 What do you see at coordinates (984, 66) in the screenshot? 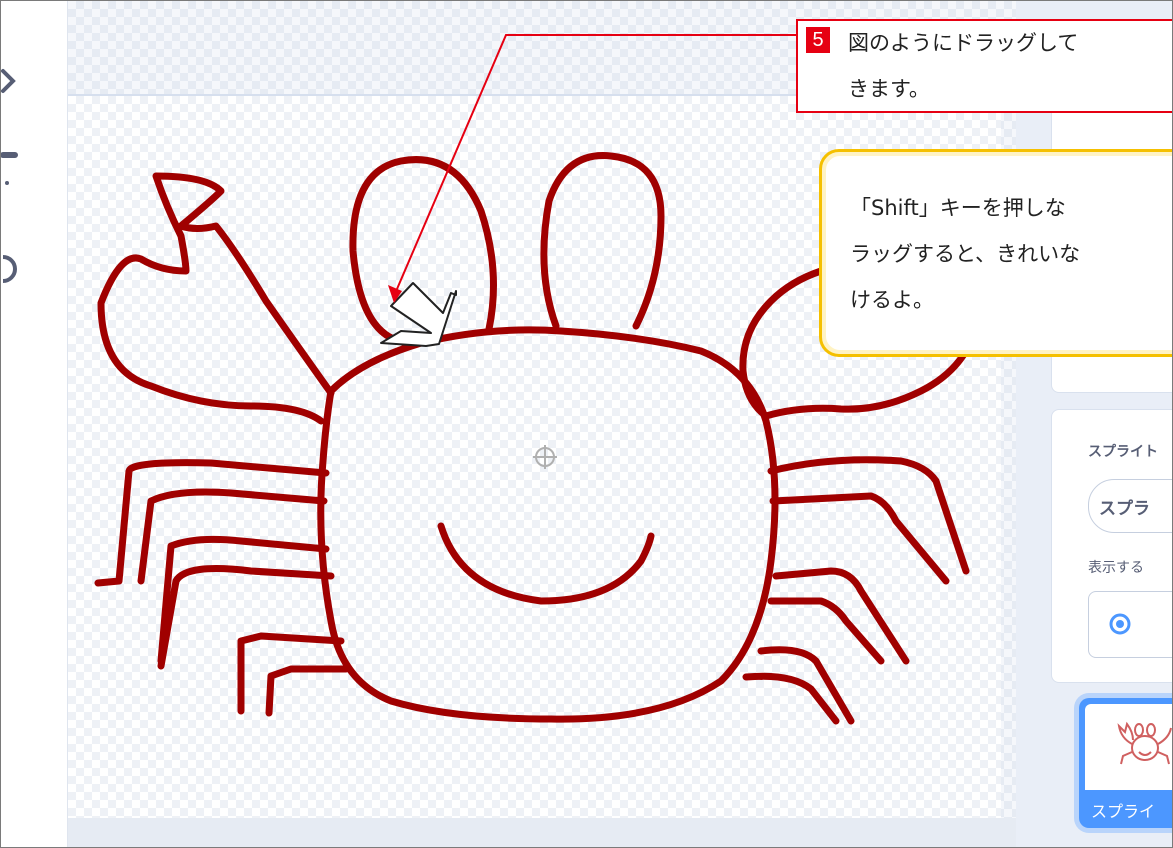
I see `step-callout: 5 図のようにドラッグして きます。` at bounding box center [984, 66].